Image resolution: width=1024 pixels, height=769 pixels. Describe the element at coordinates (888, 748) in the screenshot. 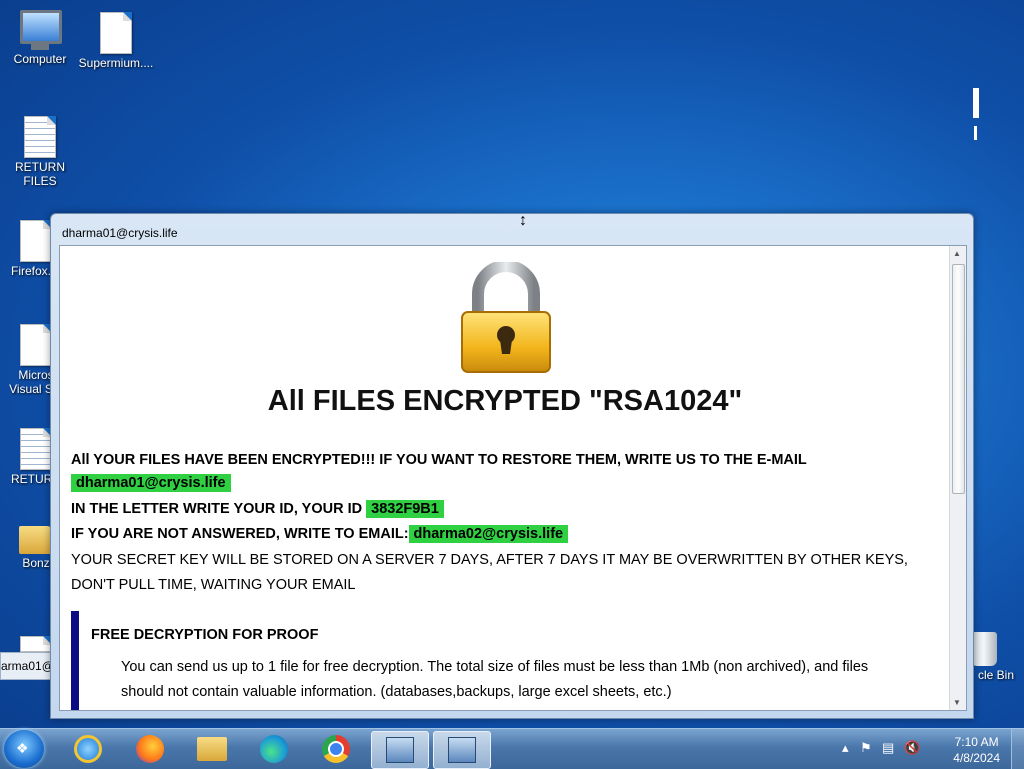

I see `network-icon: ▤` at that location.